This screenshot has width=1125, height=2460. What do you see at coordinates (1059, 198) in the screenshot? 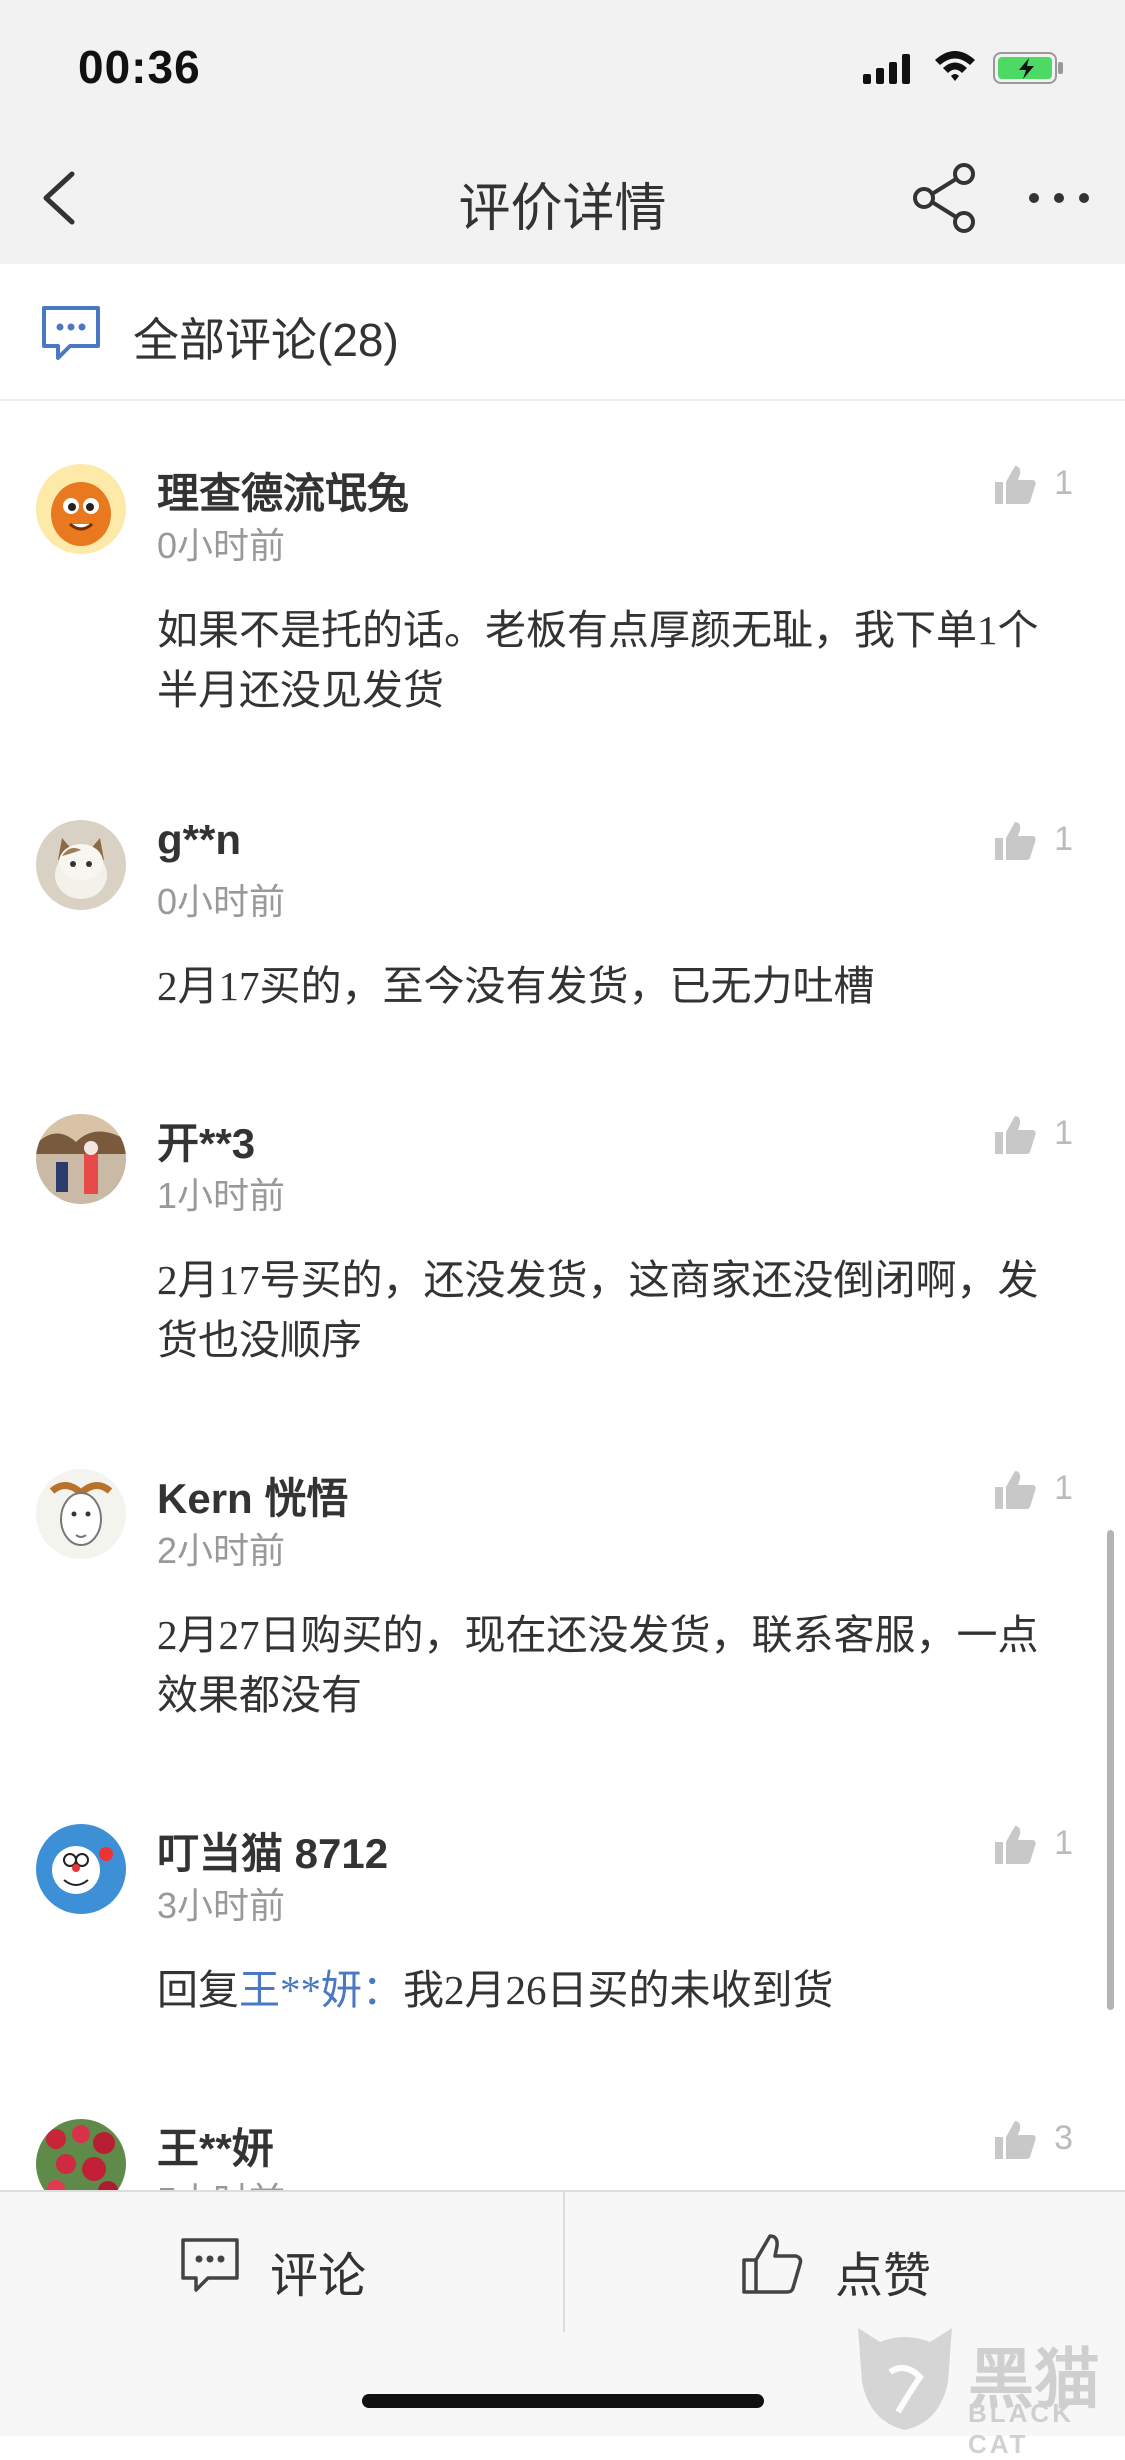
I see `more-icon` at bounding box center [1059, 198].